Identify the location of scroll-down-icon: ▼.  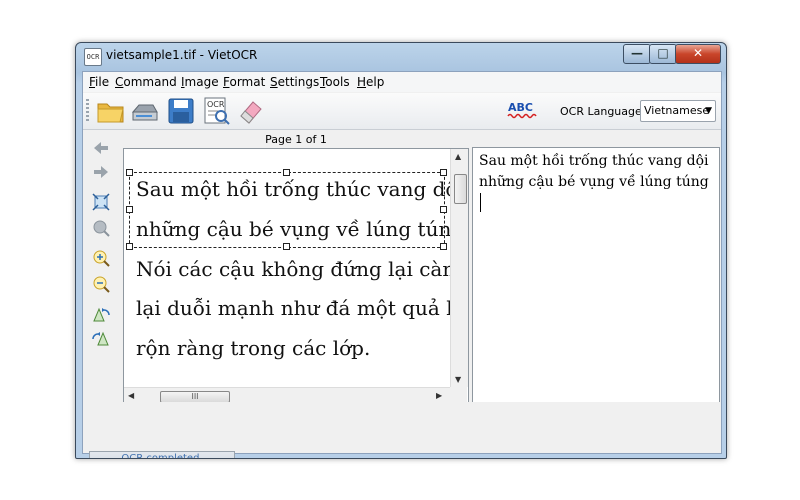
(458, 379).